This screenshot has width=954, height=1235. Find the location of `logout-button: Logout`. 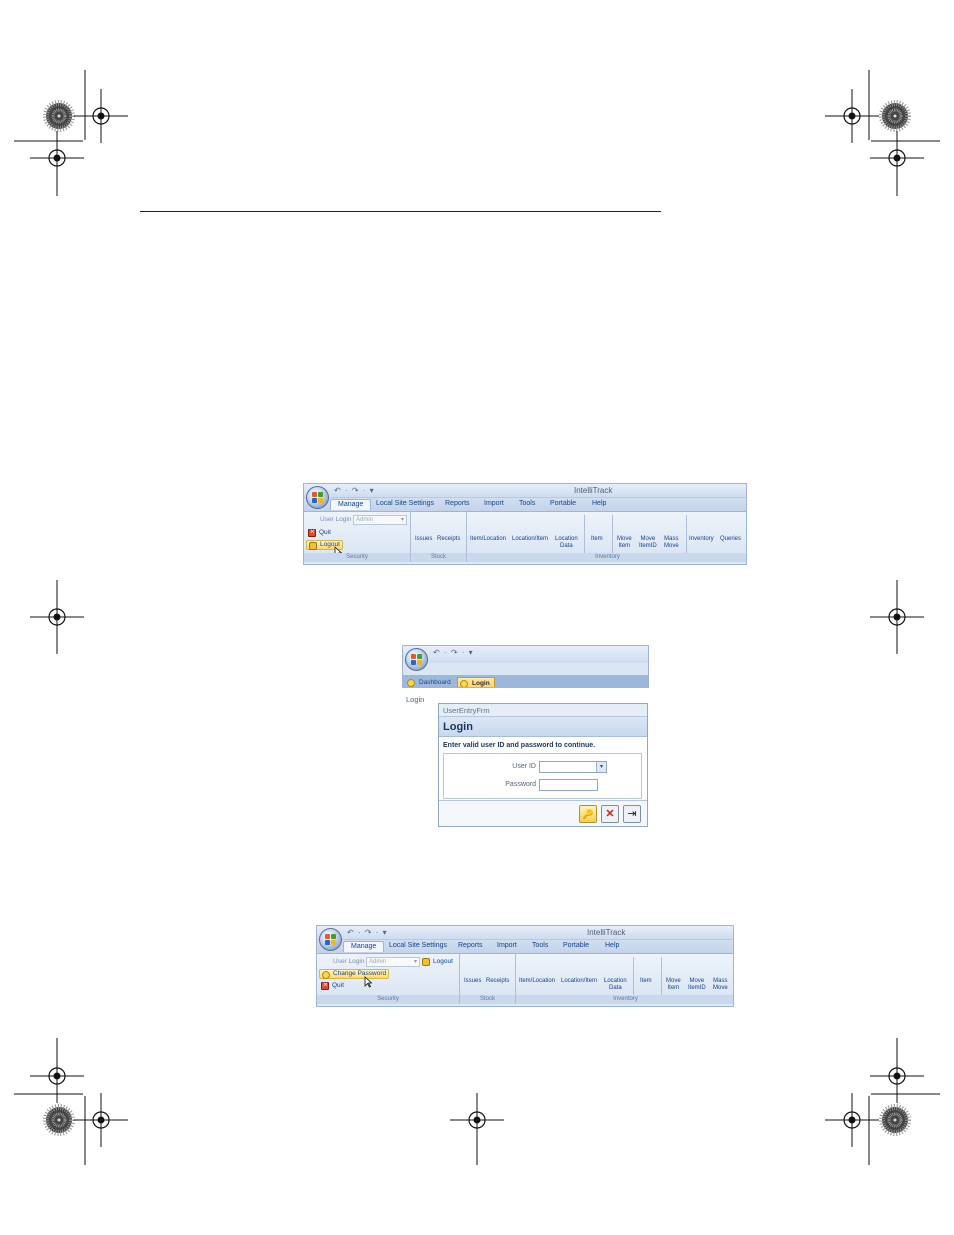

logout-button: Logout is located at coordinates (436, 962).